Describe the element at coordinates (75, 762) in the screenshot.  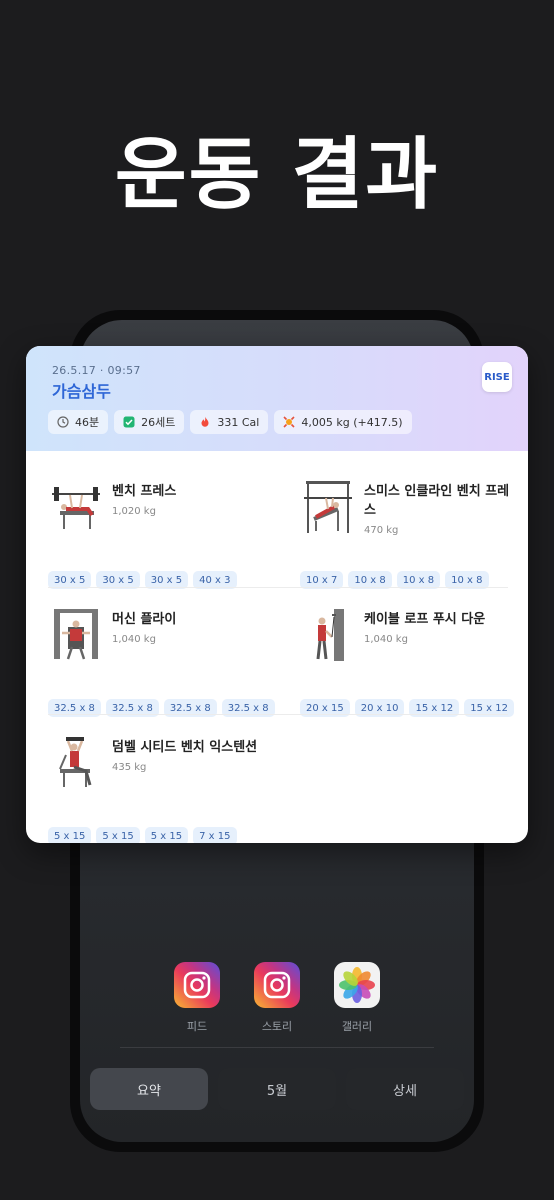
I see `seated-extension-figure-icon` at that location.